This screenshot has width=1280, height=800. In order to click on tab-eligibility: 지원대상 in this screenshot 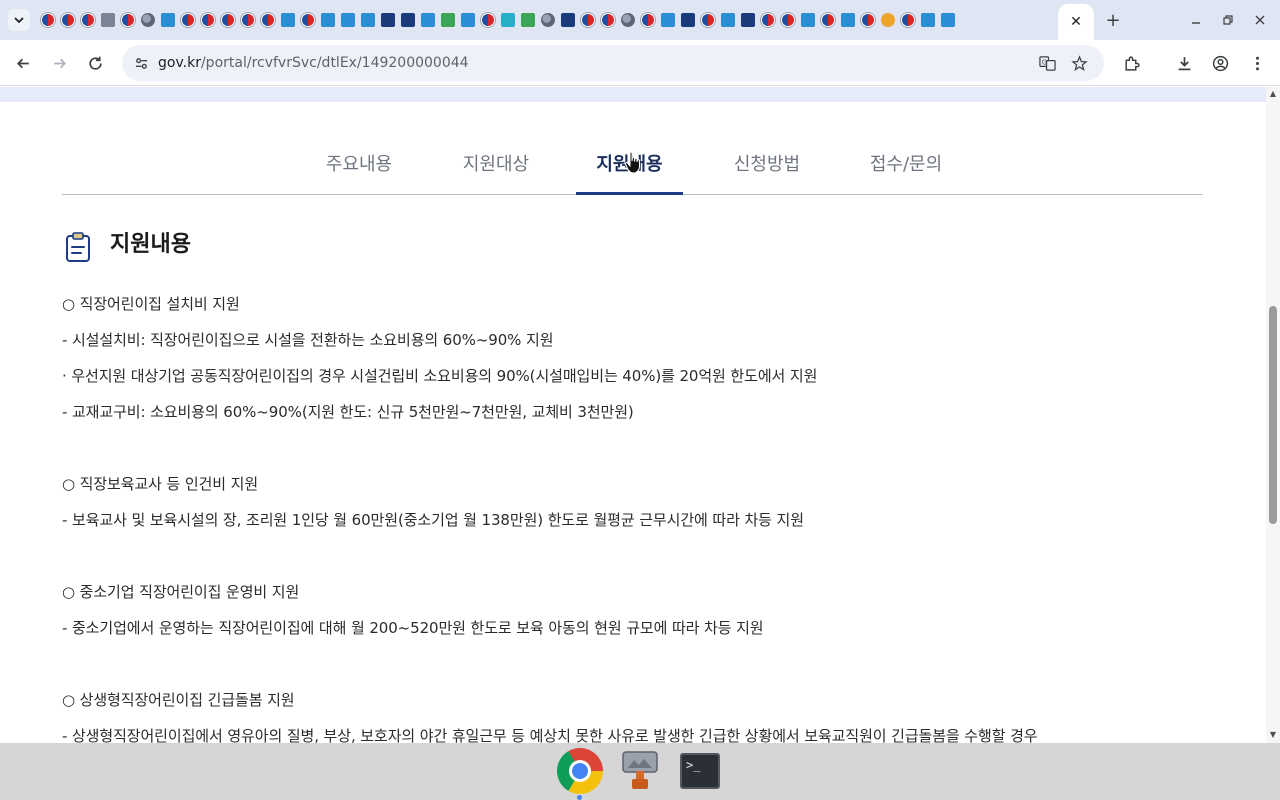, I will do `click(496, 162)`.